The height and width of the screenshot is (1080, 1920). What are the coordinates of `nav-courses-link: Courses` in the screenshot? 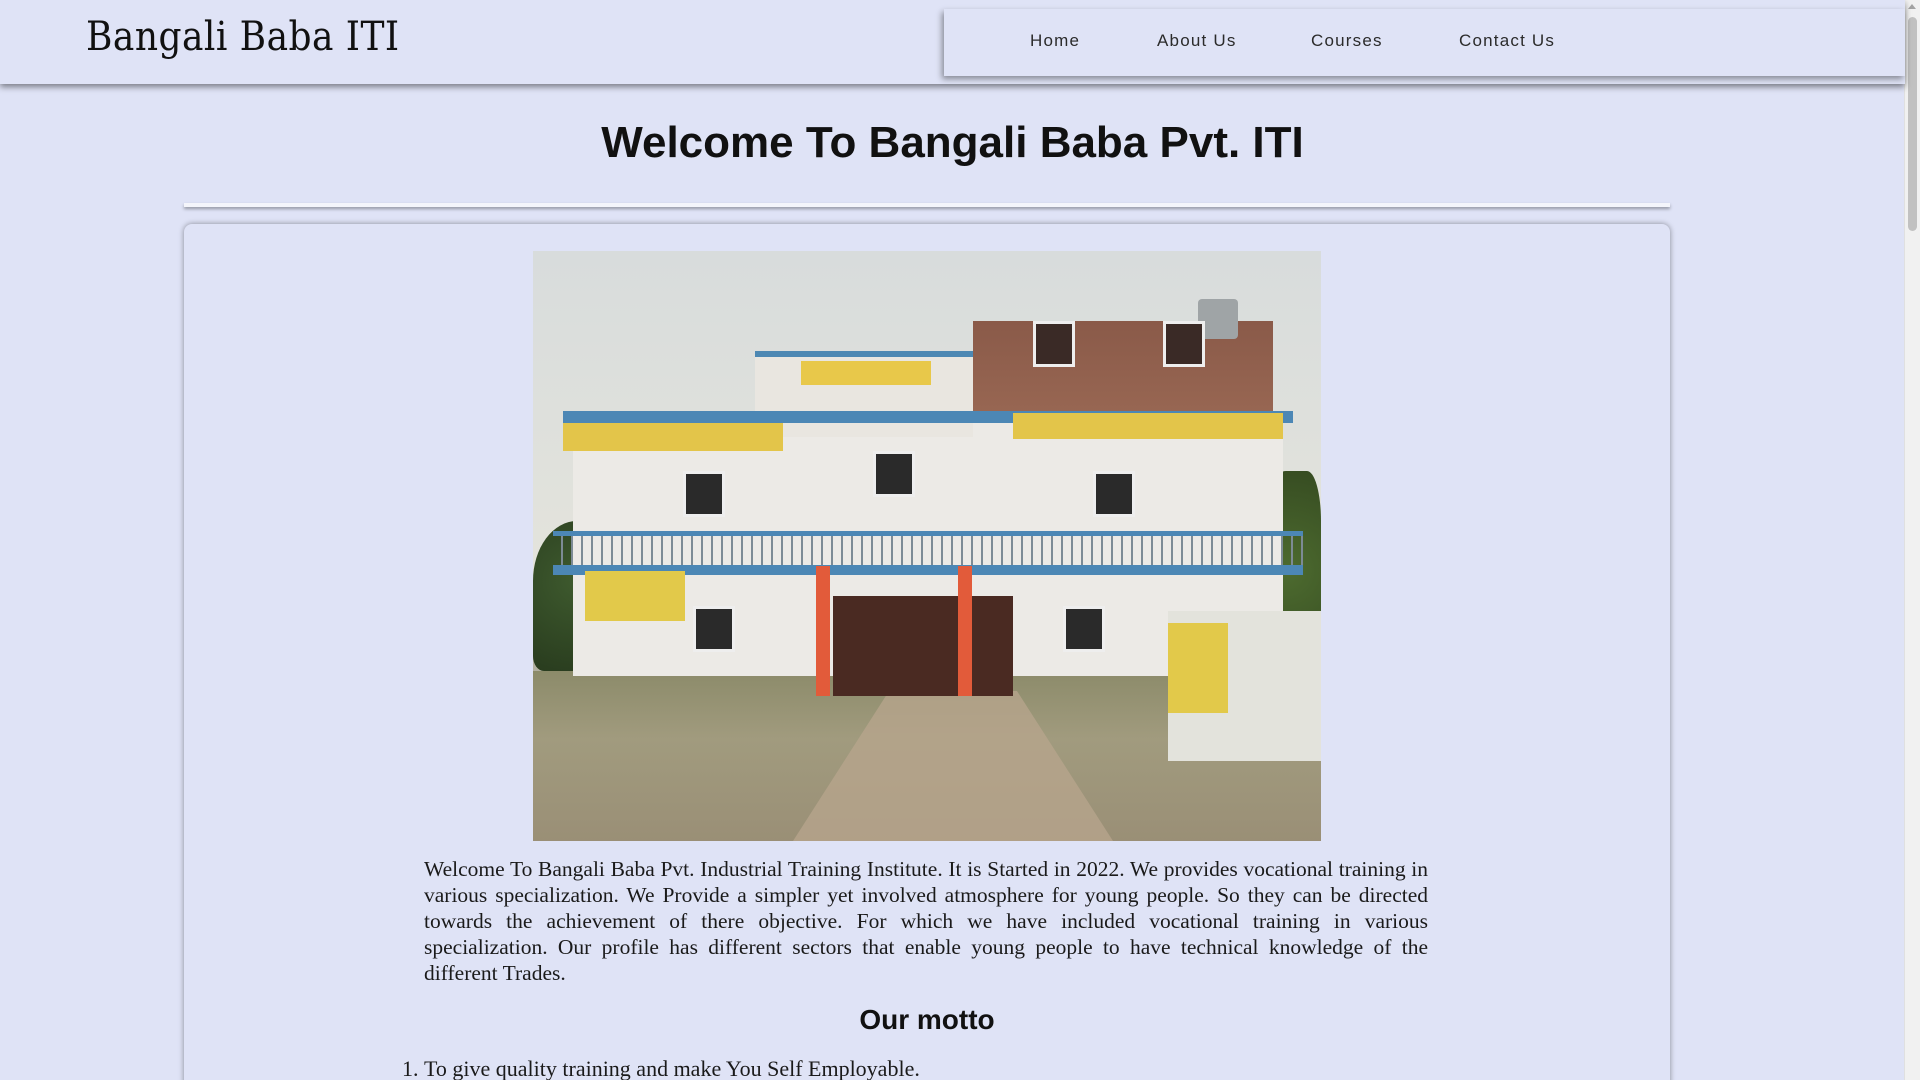 It's located at (1347, 41).